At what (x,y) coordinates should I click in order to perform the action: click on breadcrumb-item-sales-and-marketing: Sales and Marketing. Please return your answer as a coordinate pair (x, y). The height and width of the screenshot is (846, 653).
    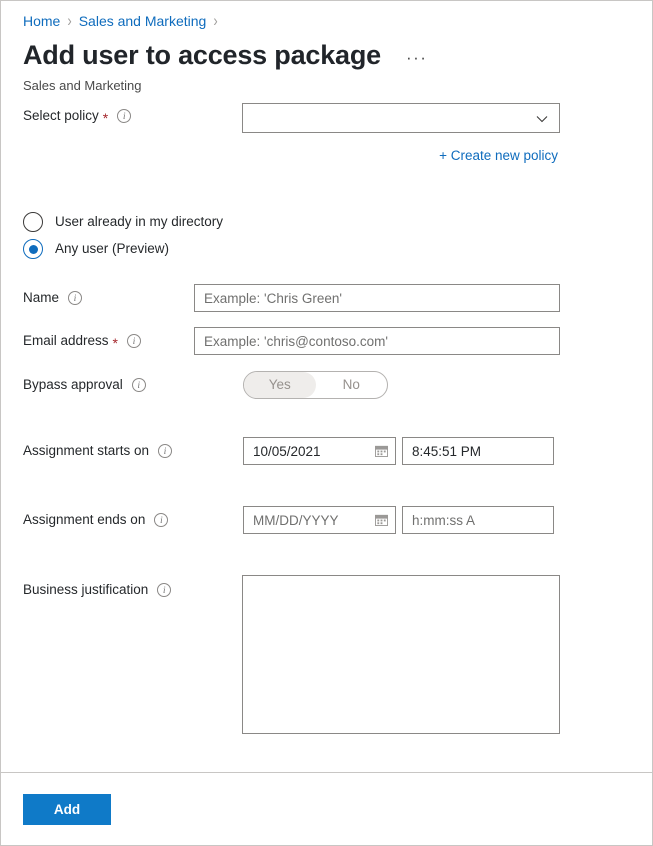
    Looking at the image, I should click on (143, 21).